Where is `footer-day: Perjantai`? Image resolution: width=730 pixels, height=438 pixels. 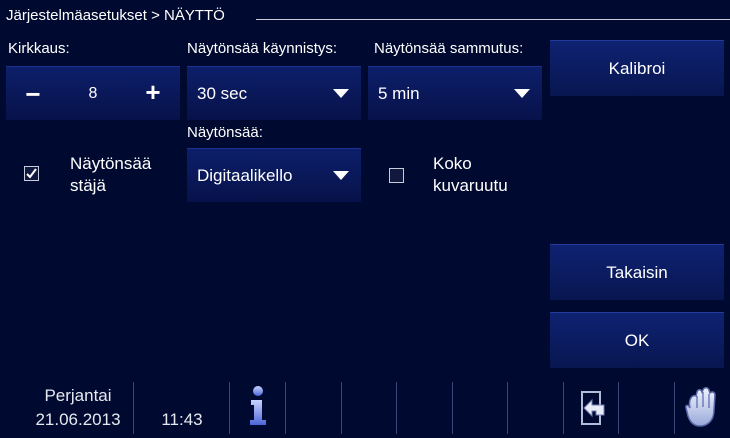
footer-day: Perjantai is located at coordinates (78, 395).